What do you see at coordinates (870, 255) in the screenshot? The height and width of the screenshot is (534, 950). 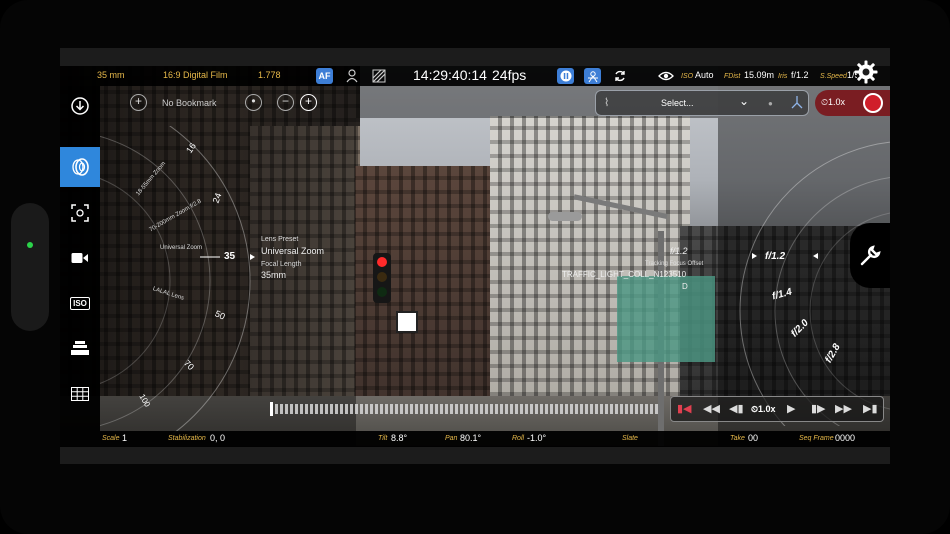 I see `wrench-icon` at bounding box center [870, 255].